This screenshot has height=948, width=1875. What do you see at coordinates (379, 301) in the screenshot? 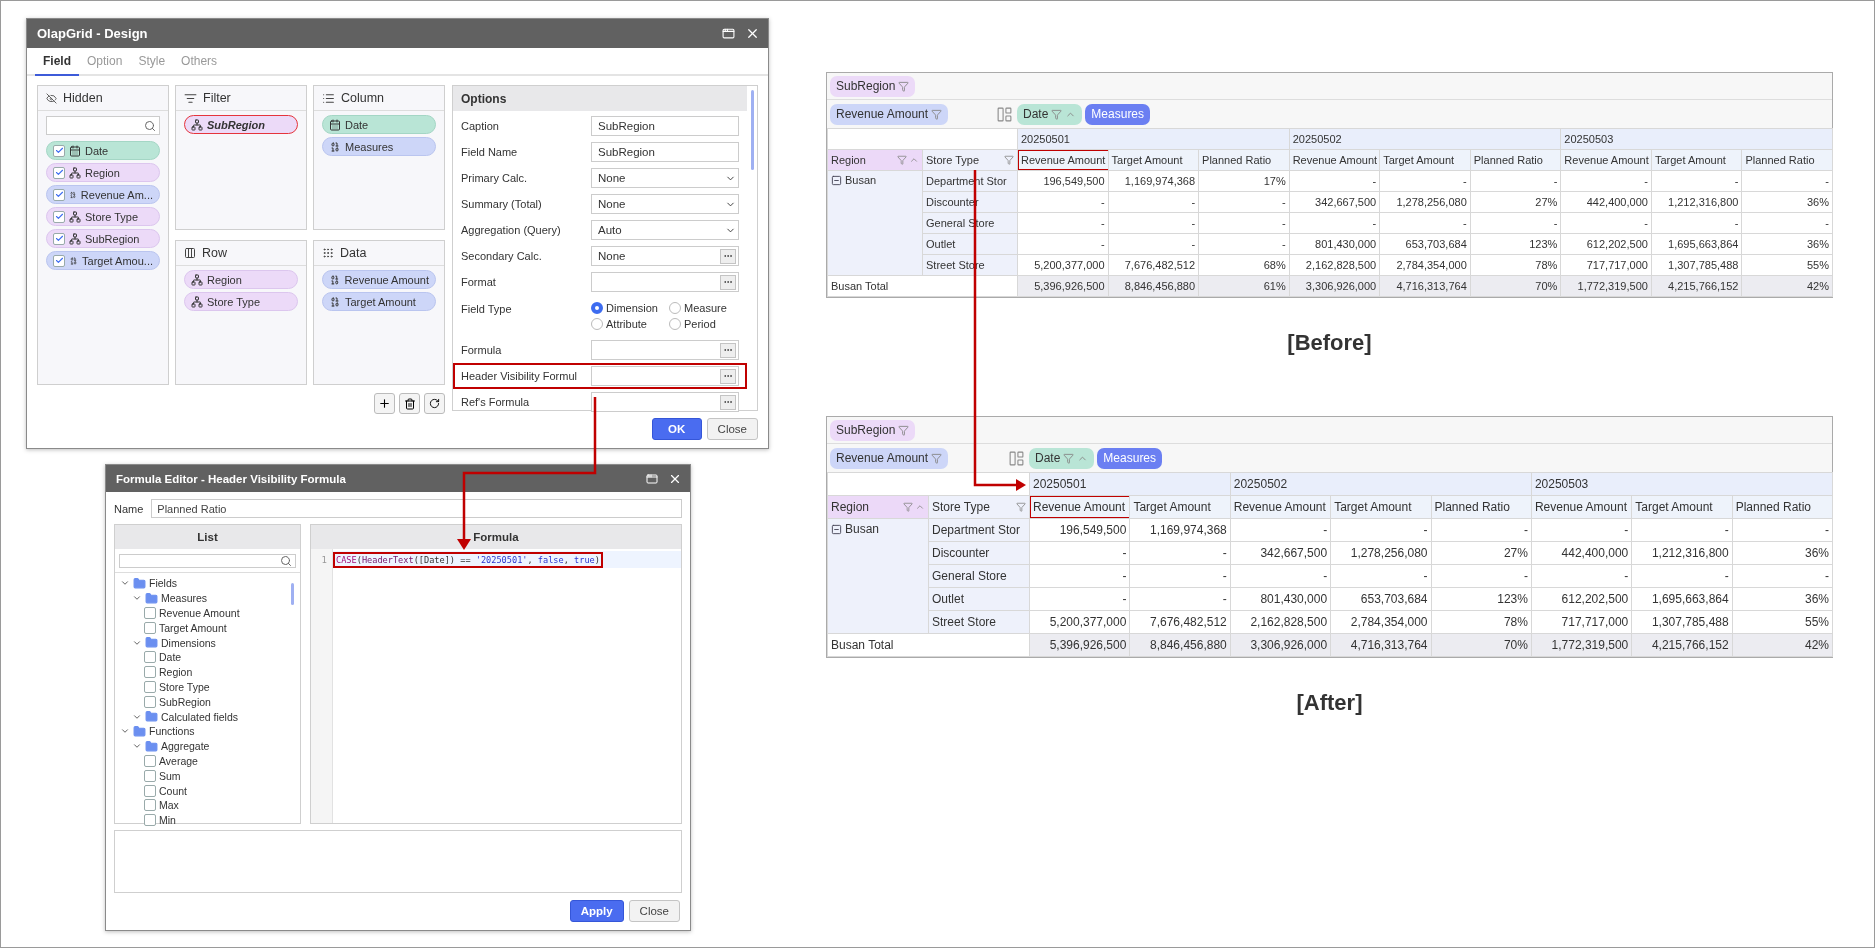
I see `field-chip: Target Amount` at bounding box center [379, 301].